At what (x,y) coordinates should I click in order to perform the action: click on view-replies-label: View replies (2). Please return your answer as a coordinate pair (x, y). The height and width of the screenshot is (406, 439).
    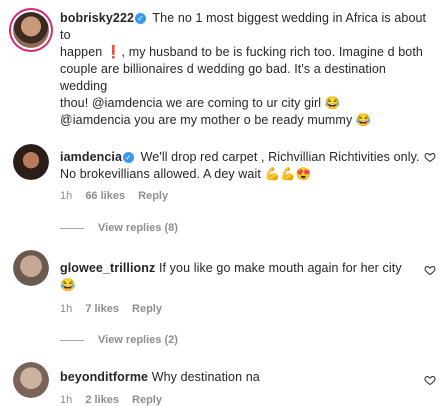
    Looking at the image, I should click on (138, 340).